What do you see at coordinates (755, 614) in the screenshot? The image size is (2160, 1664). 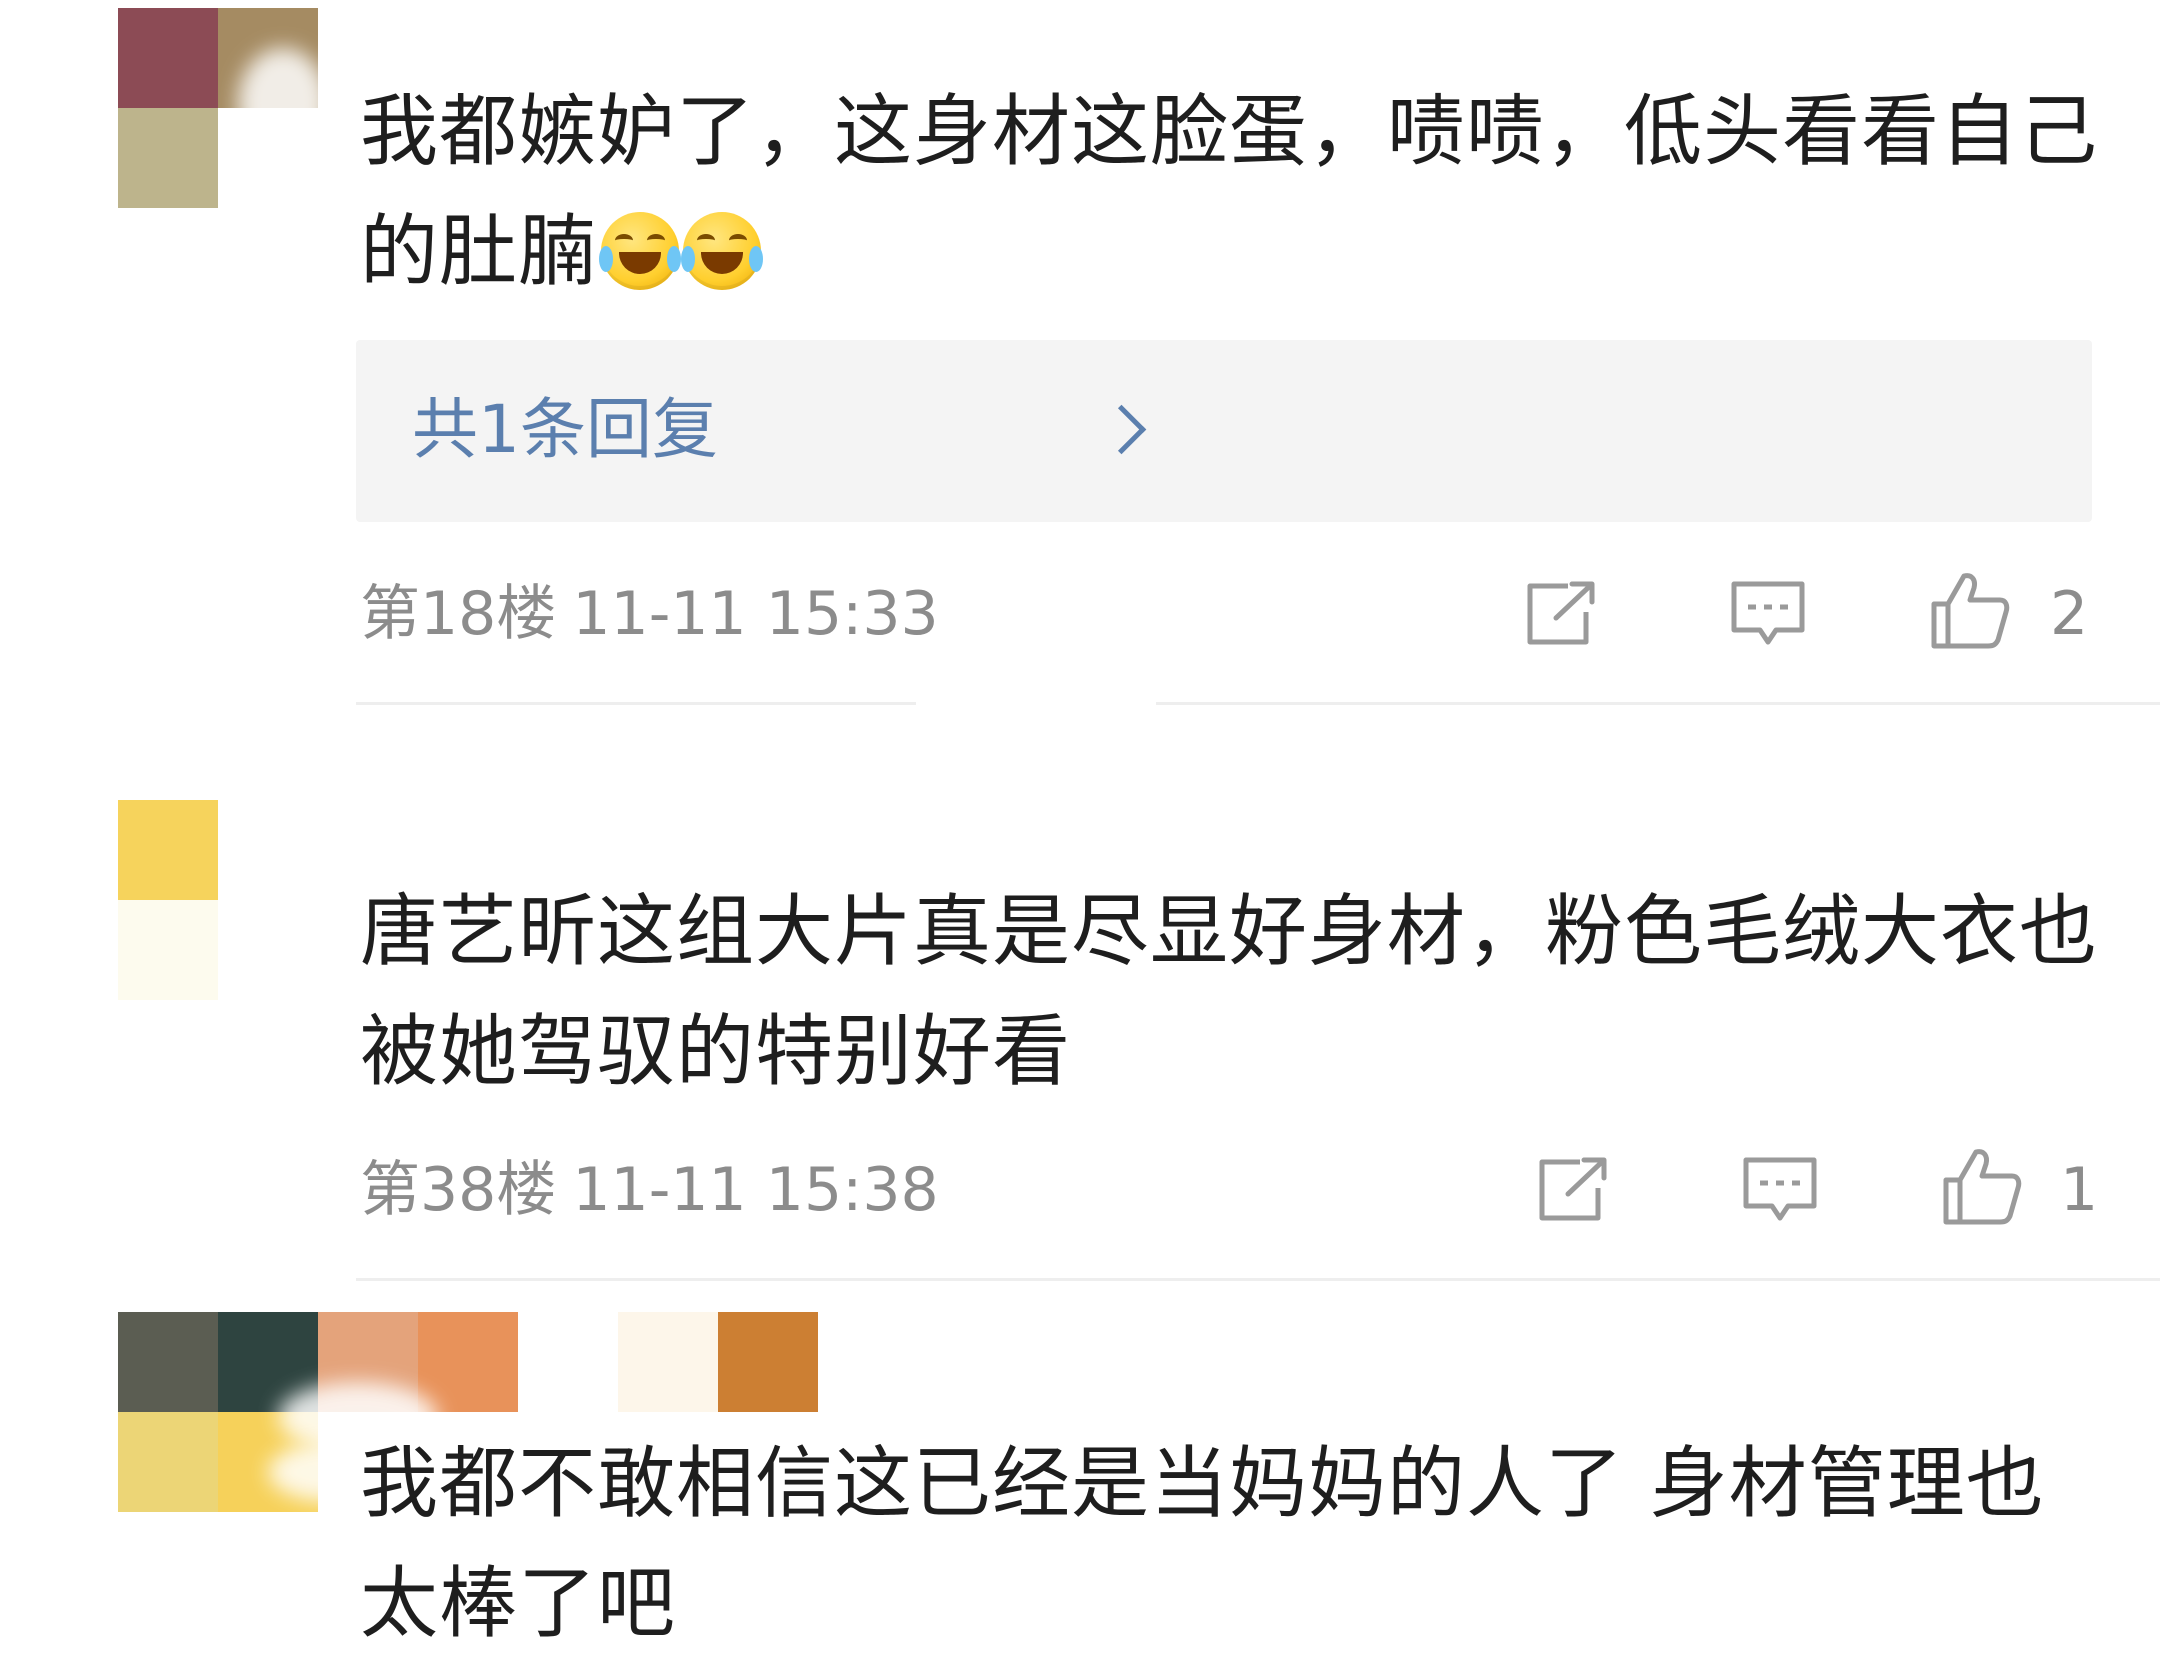 I see `timestamp: 11-11 15:33` at bounding box center [755, 614].